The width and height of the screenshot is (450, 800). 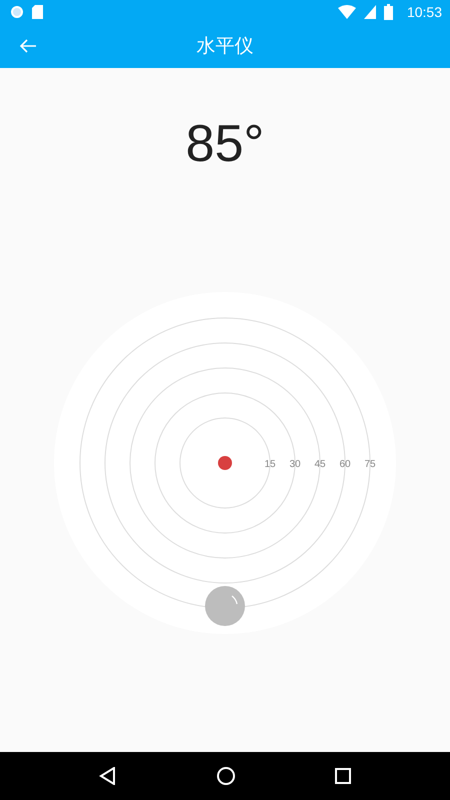 I want to click on battery-icon, so click(x=388, y=12).